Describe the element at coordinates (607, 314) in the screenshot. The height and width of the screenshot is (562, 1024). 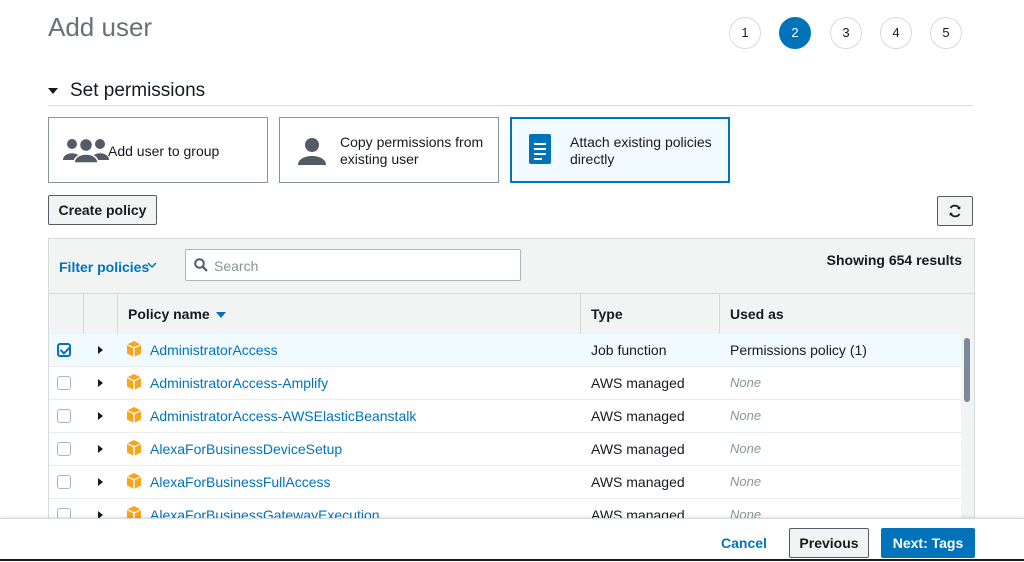
I see `header-type-label: Type` at that location.